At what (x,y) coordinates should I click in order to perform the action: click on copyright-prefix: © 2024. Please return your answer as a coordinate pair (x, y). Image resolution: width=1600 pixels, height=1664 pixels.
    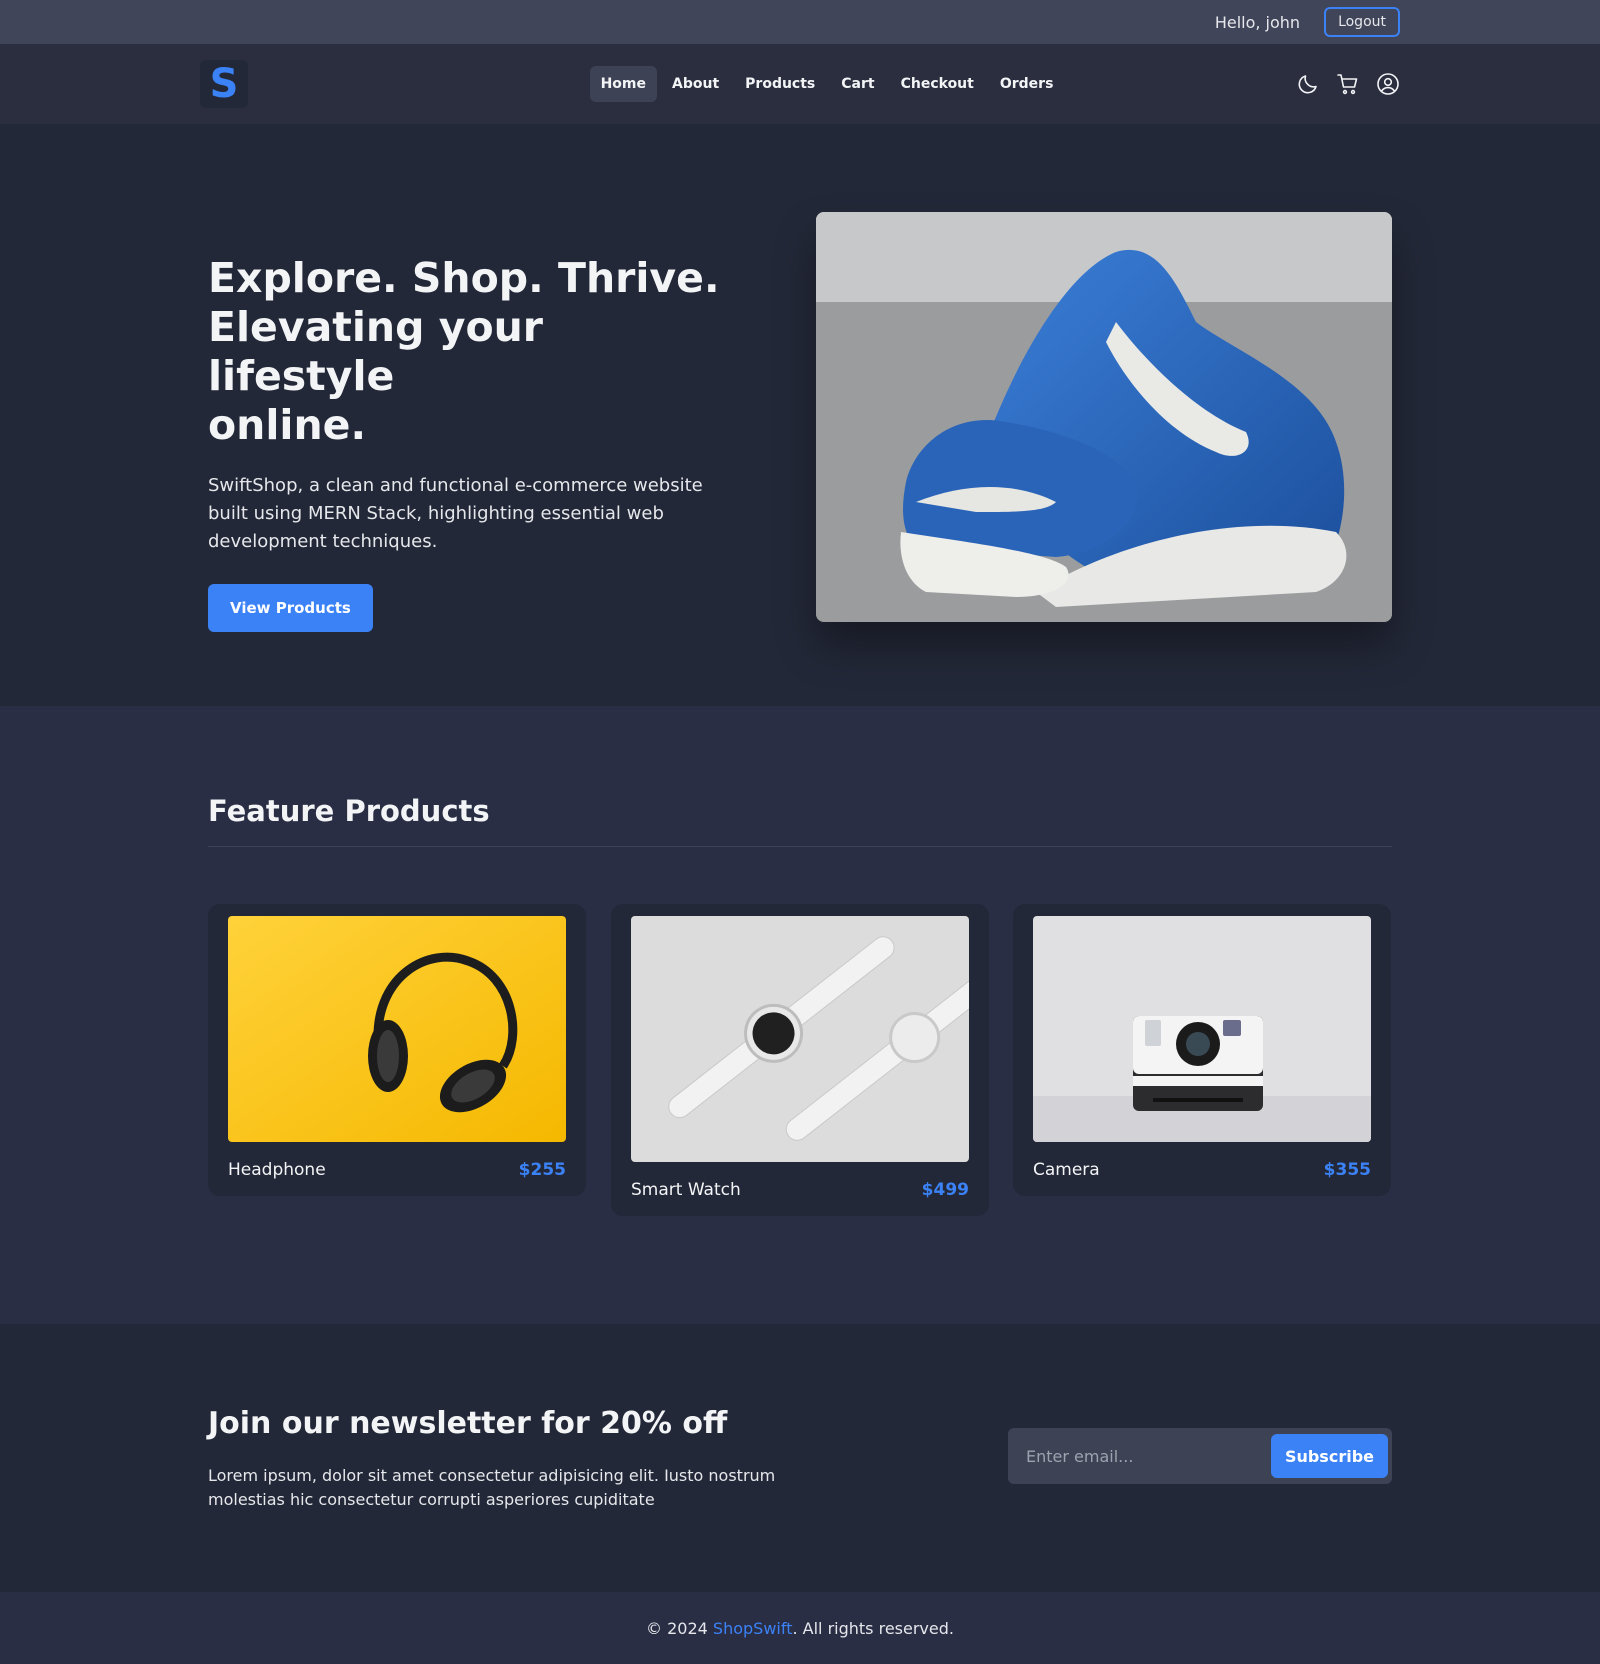
    Looking at the image, I should click on (677, 1628).